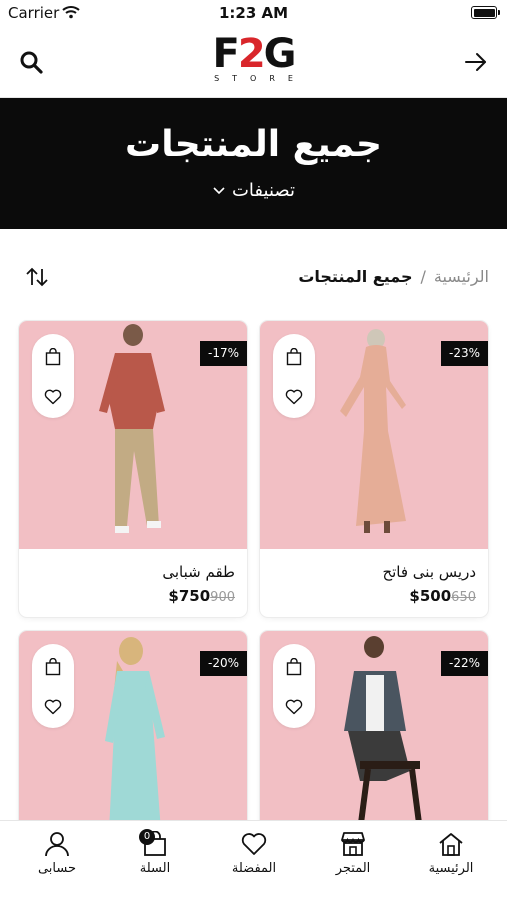  What do you see at coordinates (451, 868) in the screenshot?
I see `tab-home-label: الرئيسية` at bounding box center [451, 868].